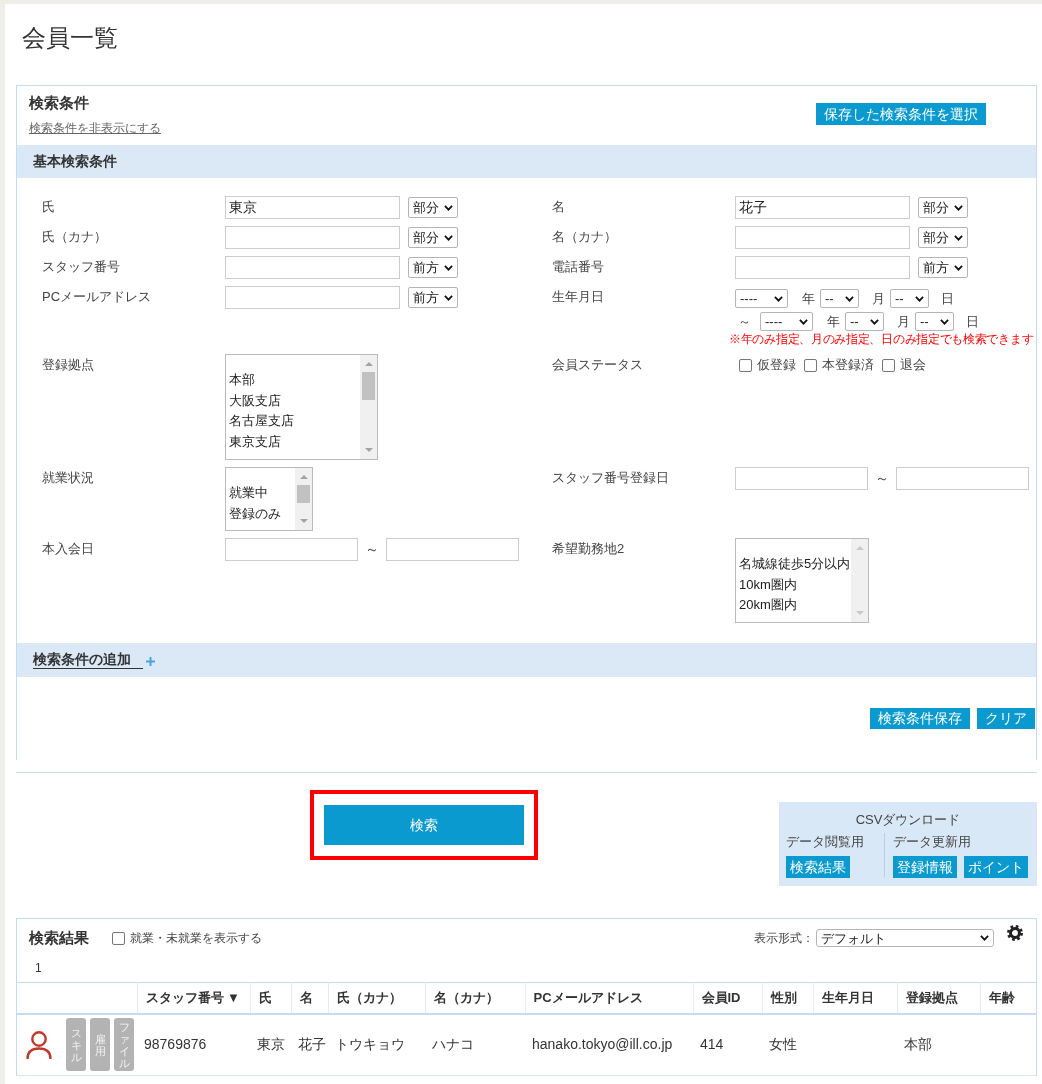 This screenshot has height=1084, width=1042. Describe the element at coordinates (908, 819) in the screenshot. I see `csv-title: CSVダウンロード` at that location.